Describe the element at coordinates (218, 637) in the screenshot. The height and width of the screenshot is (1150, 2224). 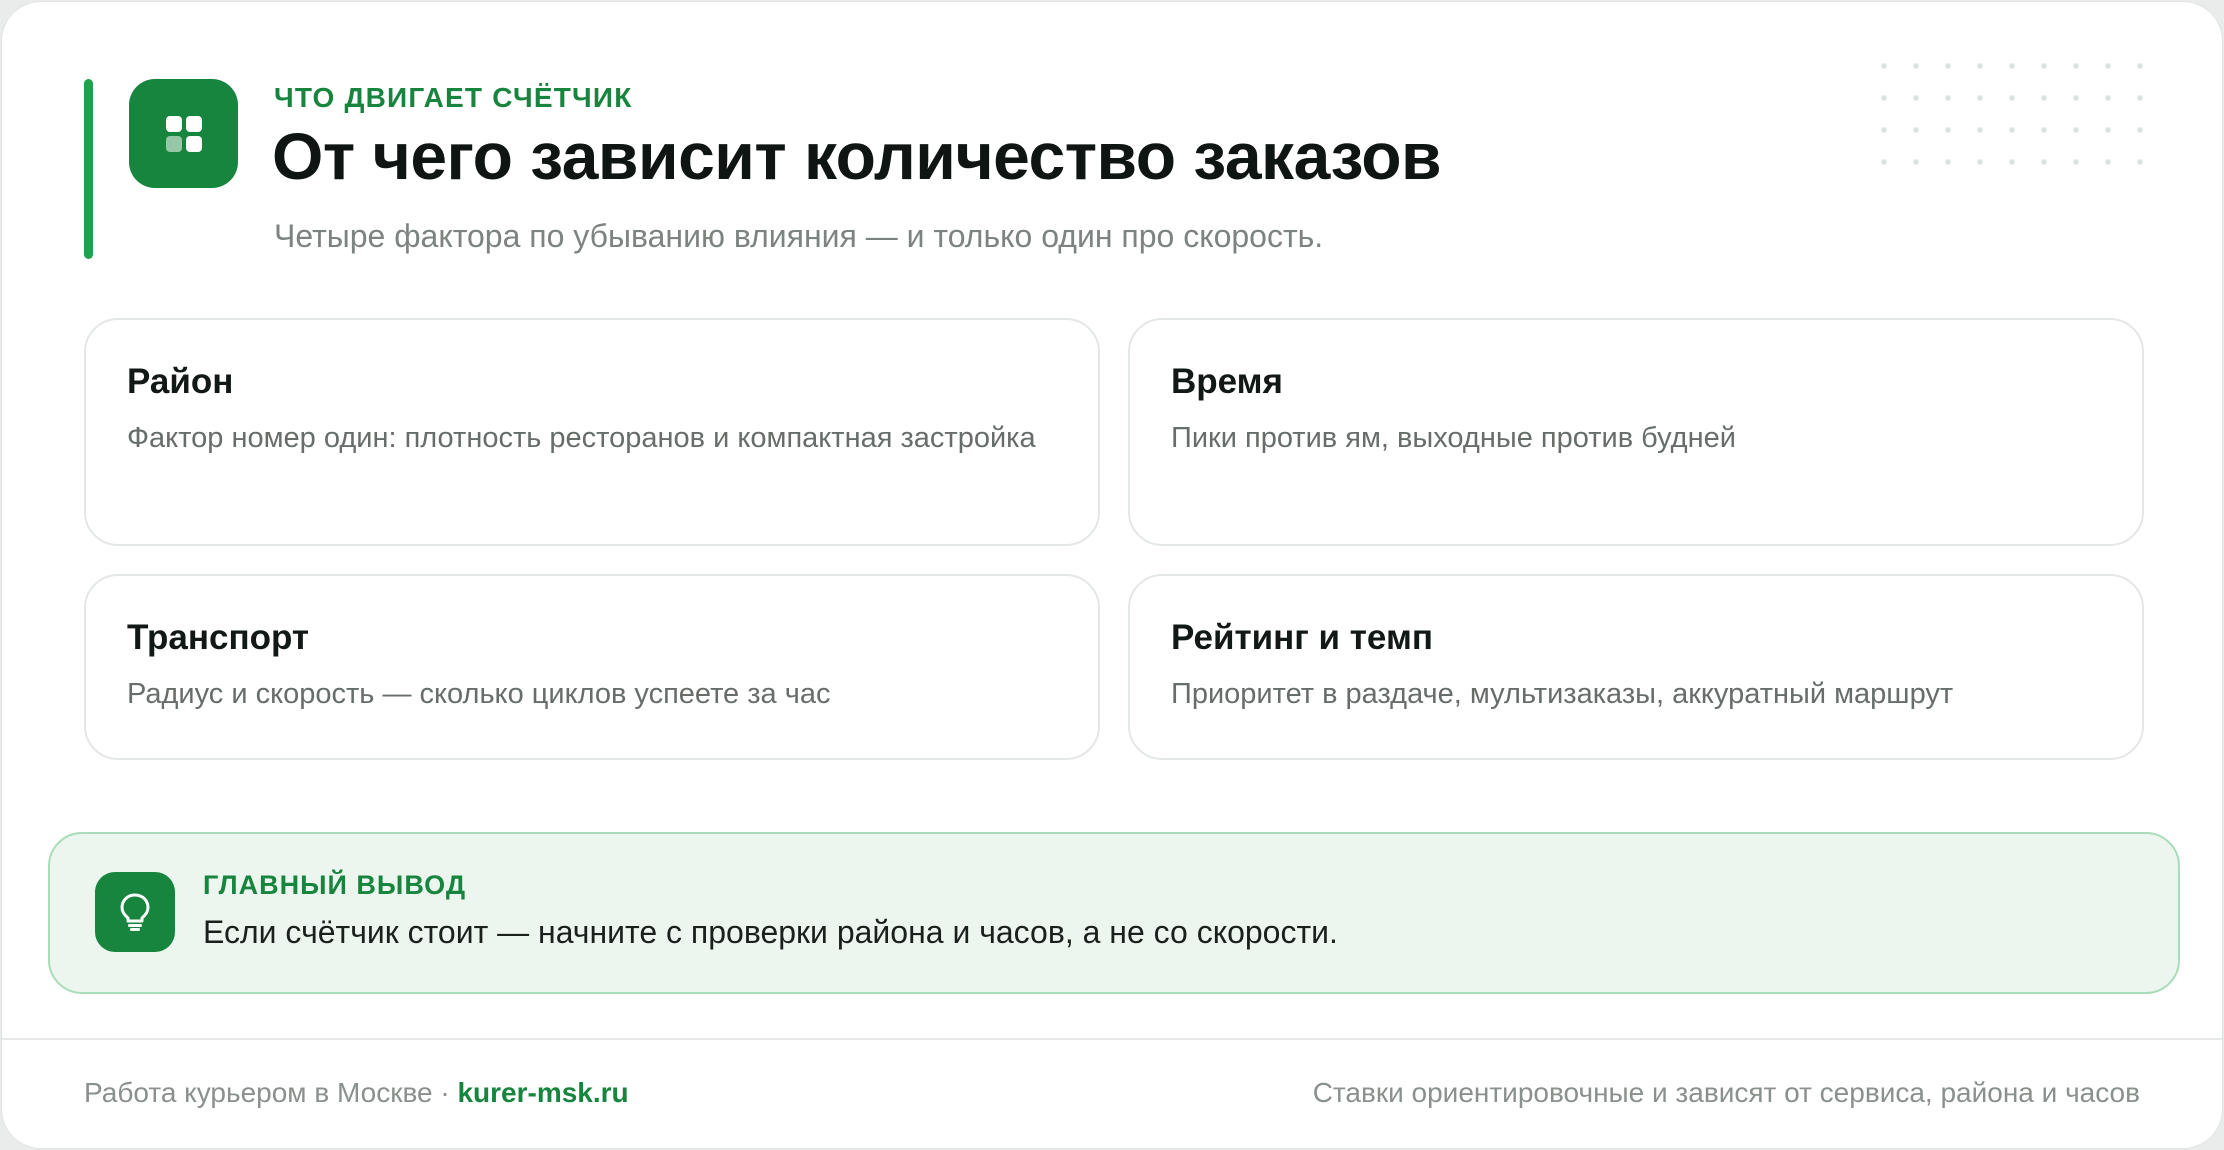
I see `factor-title: Транспорт` at that location.